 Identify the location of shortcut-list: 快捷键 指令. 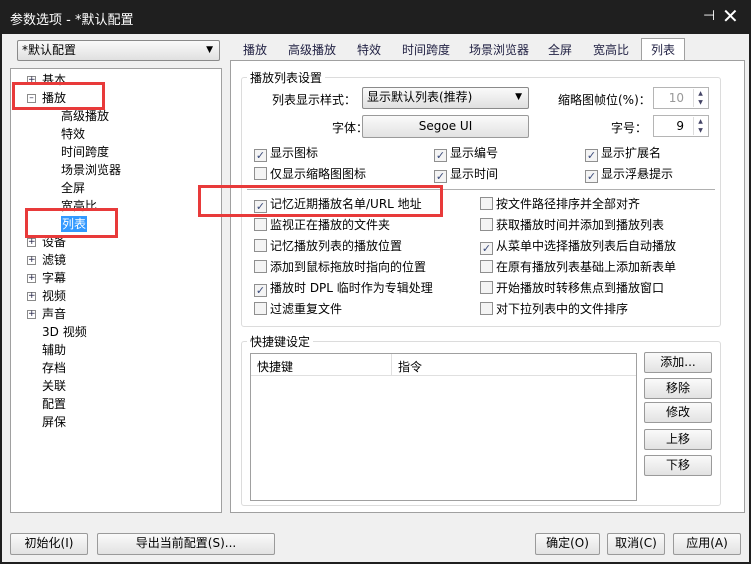
(443, 427).